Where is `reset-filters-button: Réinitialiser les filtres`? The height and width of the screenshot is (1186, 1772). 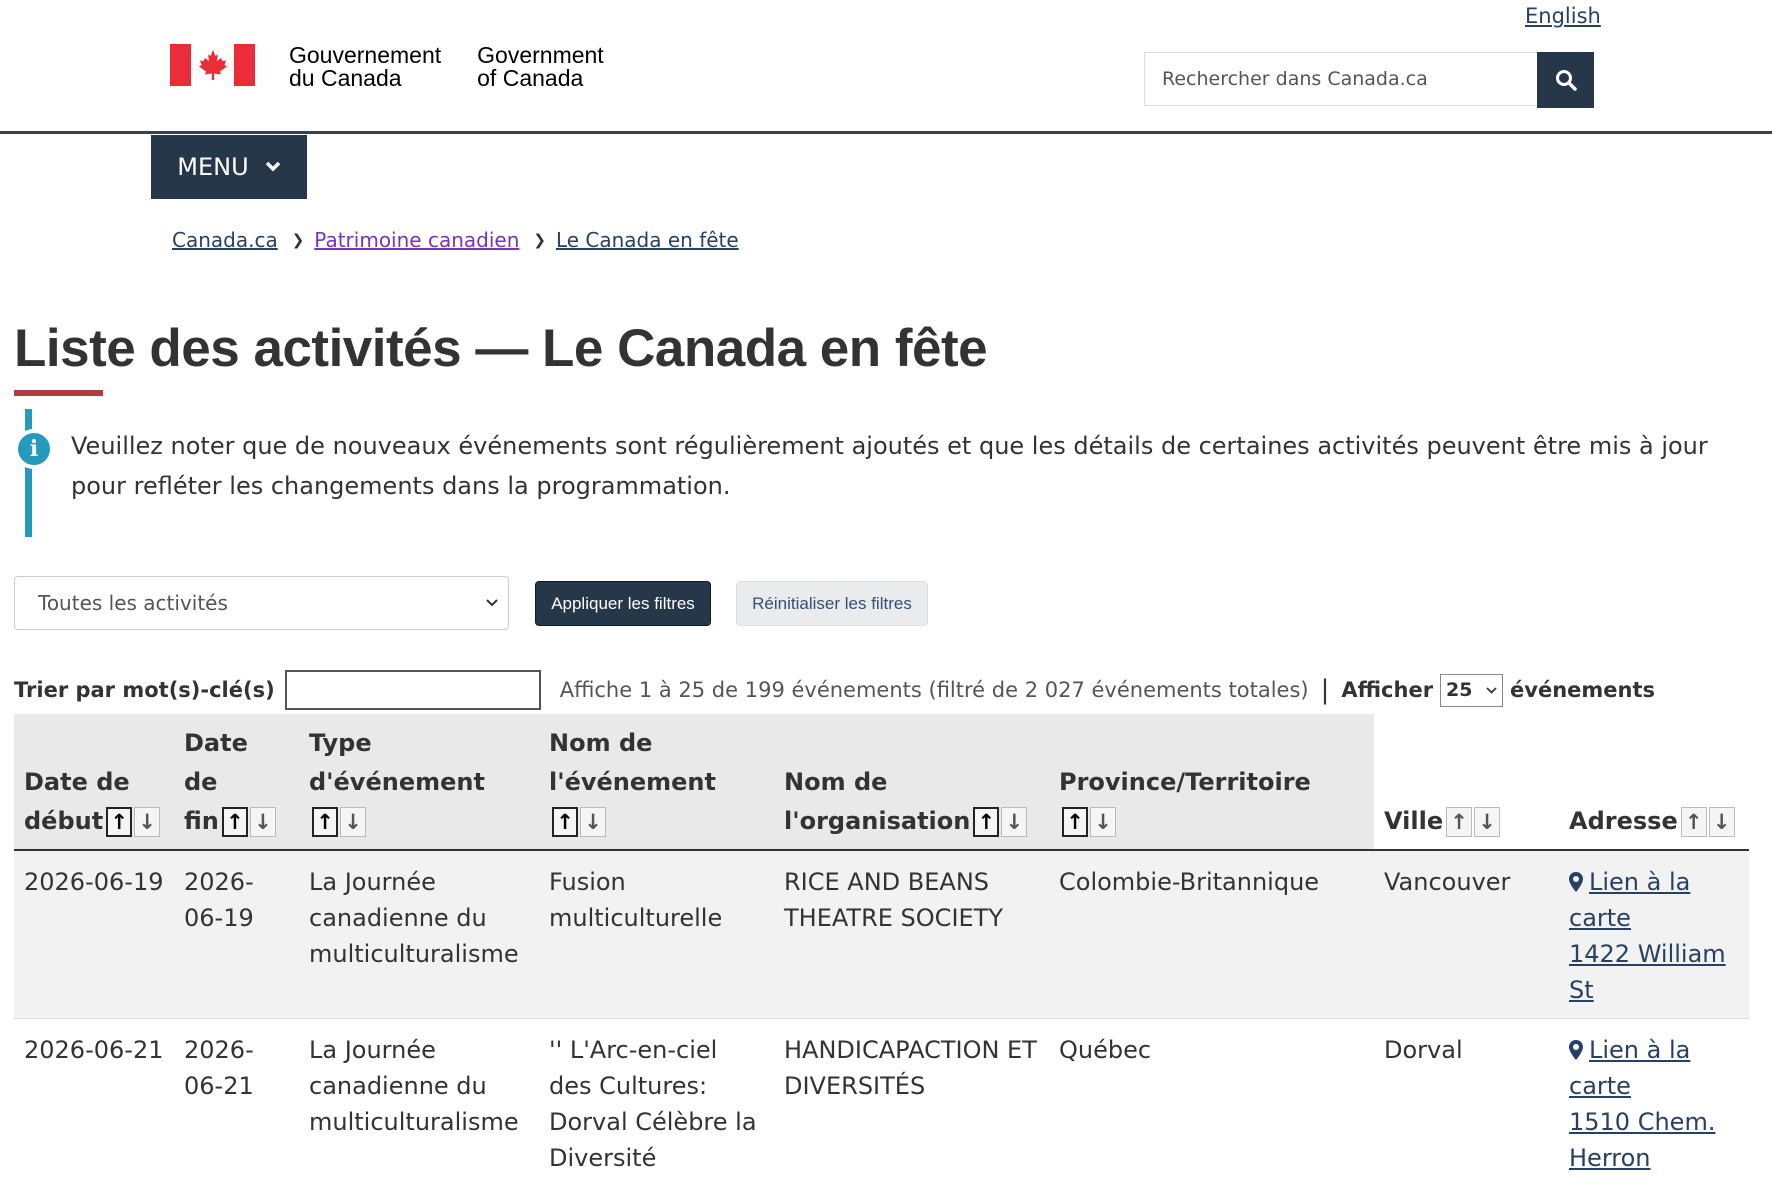
reset-filters-button: Réinitialiser les filtres is located at coordinates (832, 603).